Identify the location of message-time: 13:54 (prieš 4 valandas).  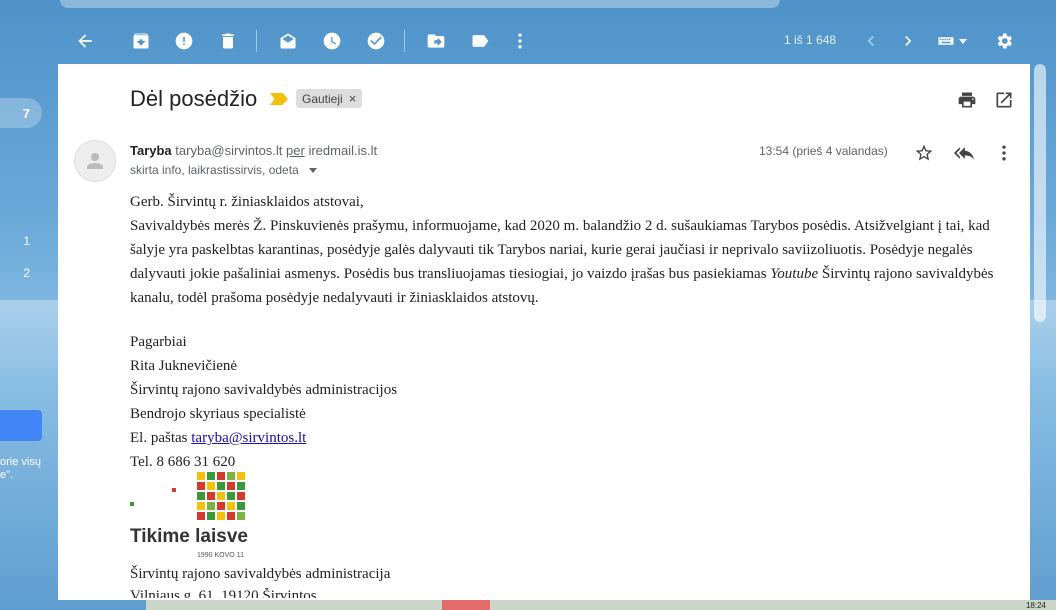
(823, 151).